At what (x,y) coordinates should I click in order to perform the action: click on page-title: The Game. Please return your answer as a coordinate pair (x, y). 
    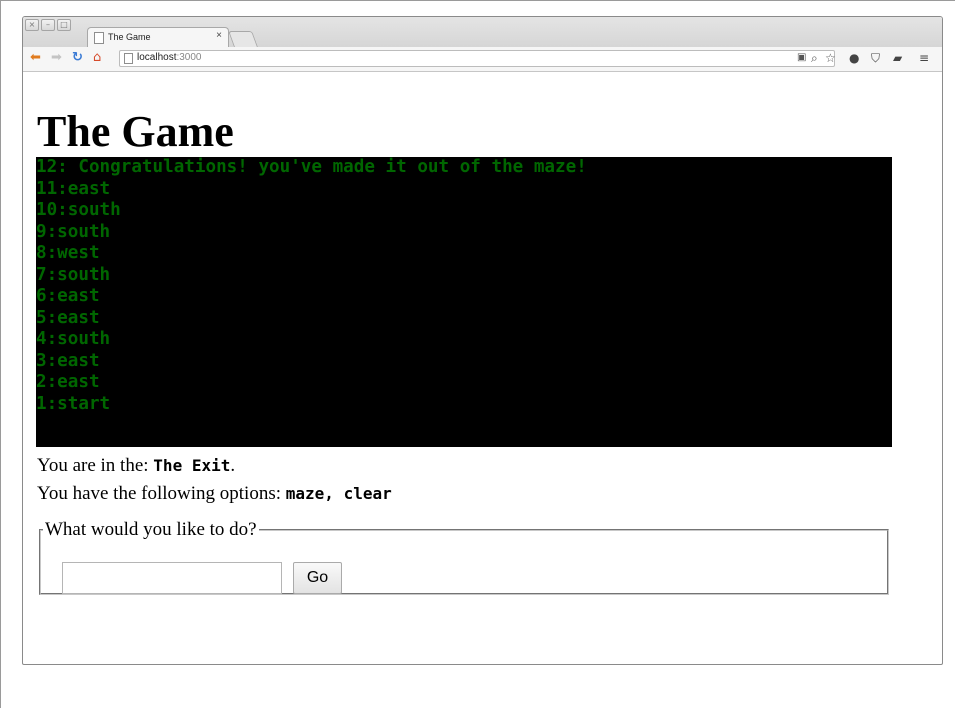
    Looking at the image, I should click on (135, 131).